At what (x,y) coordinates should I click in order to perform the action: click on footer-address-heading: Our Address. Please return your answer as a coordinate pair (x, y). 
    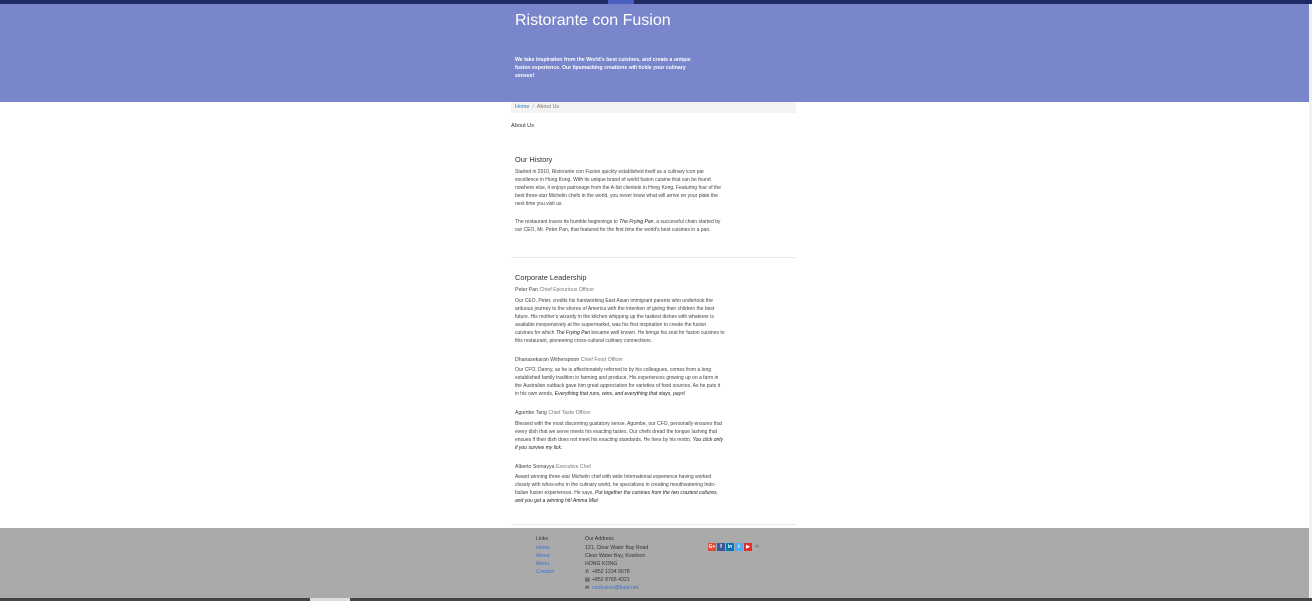
    Looking at the image, I should click on (599, 539).